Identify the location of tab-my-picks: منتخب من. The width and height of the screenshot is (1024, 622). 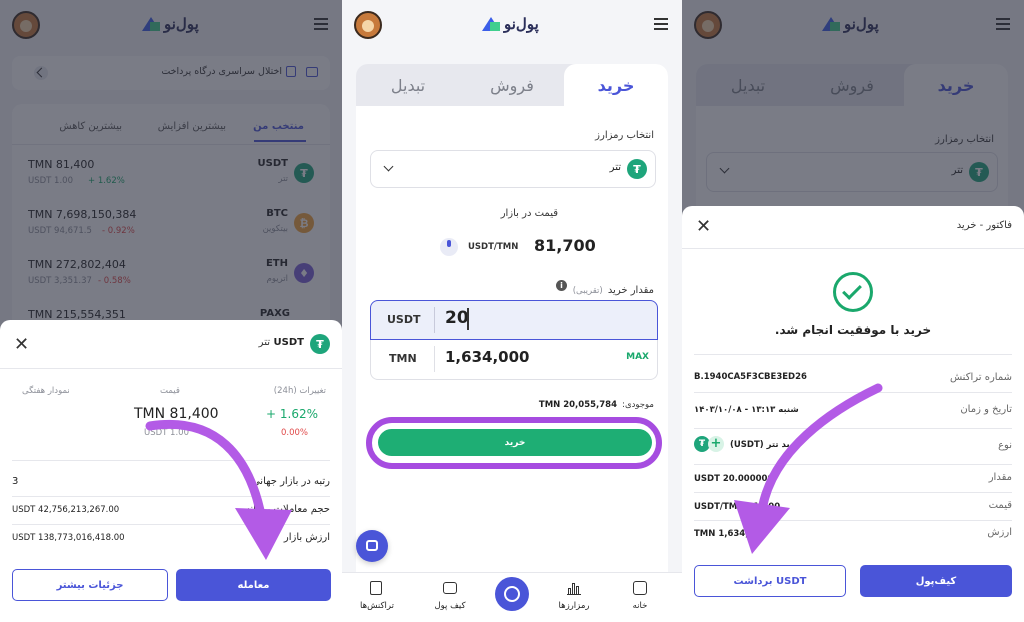
(278, 126).